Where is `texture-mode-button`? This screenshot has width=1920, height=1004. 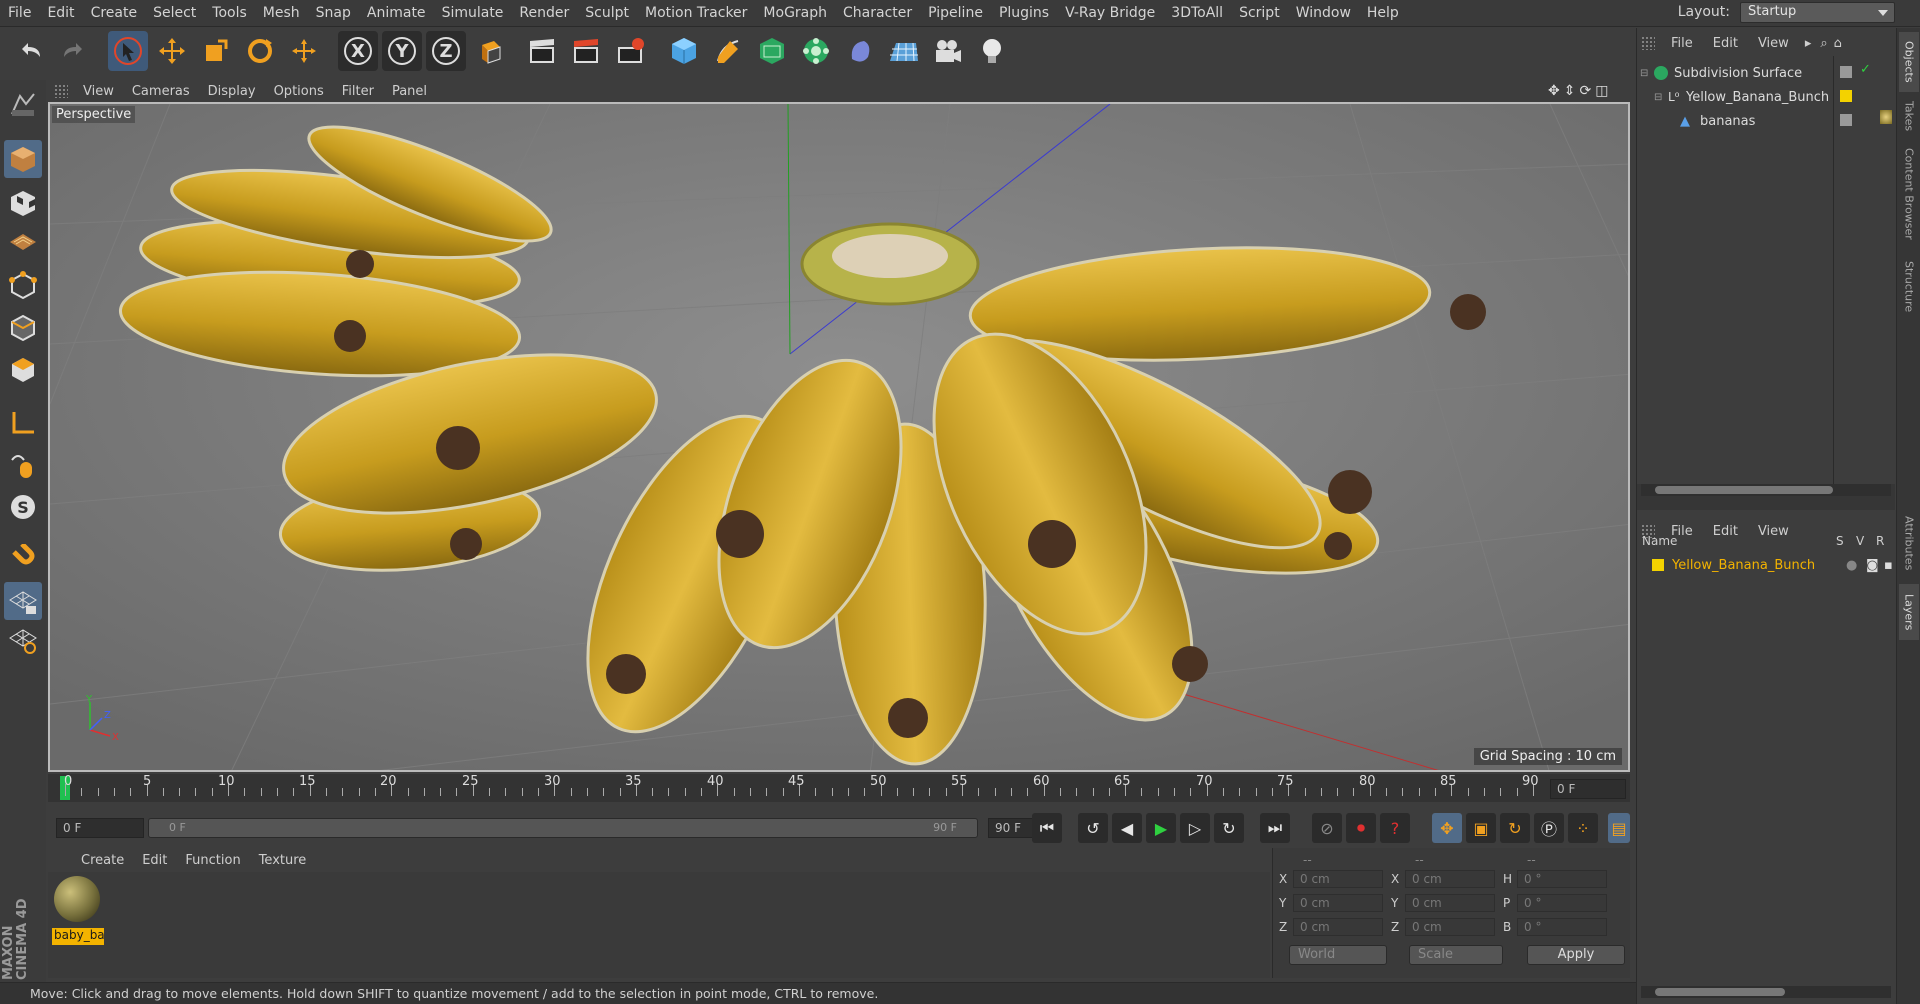 texture-mode-button is located at coordinates (23, 203).